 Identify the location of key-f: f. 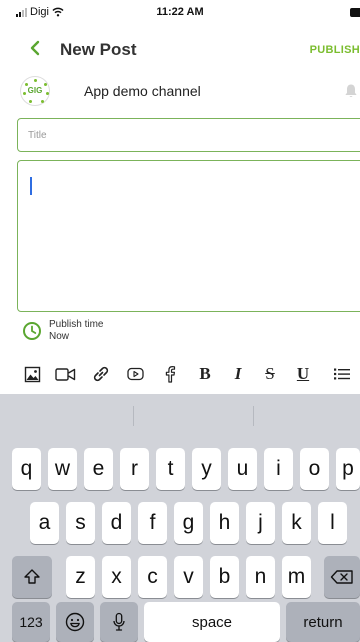
(152, 523).